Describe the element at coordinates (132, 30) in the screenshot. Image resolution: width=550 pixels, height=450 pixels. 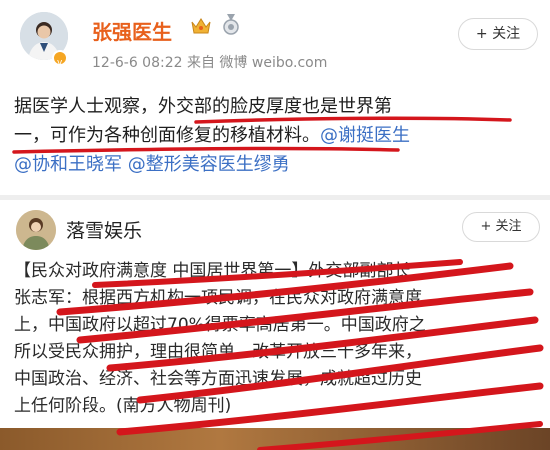
I see `author-name-1: 张强医生` at that location.